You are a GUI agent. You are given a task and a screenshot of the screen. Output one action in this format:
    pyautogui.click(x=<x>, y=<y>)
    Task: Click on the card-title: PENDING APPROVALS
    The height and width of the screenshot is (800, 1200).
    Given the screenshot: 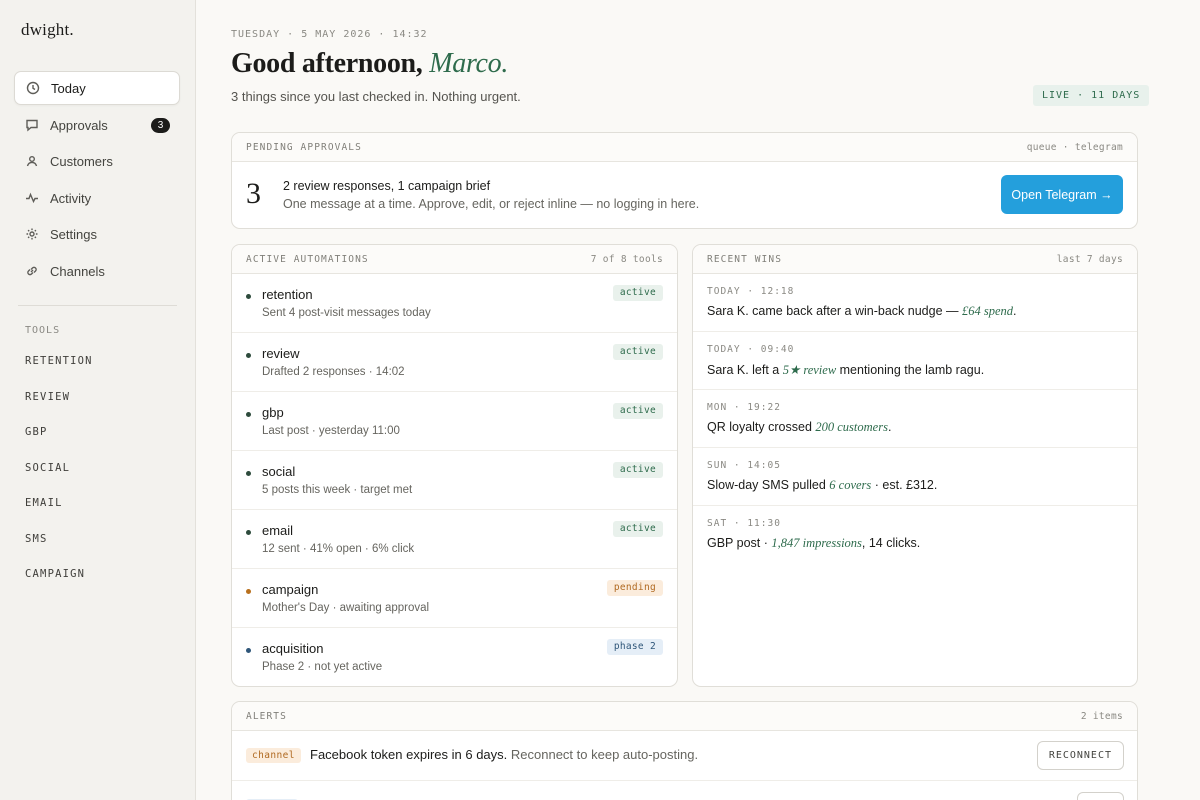 What is the action you would take?
    pyautogui.click(x=304, y=147)
    